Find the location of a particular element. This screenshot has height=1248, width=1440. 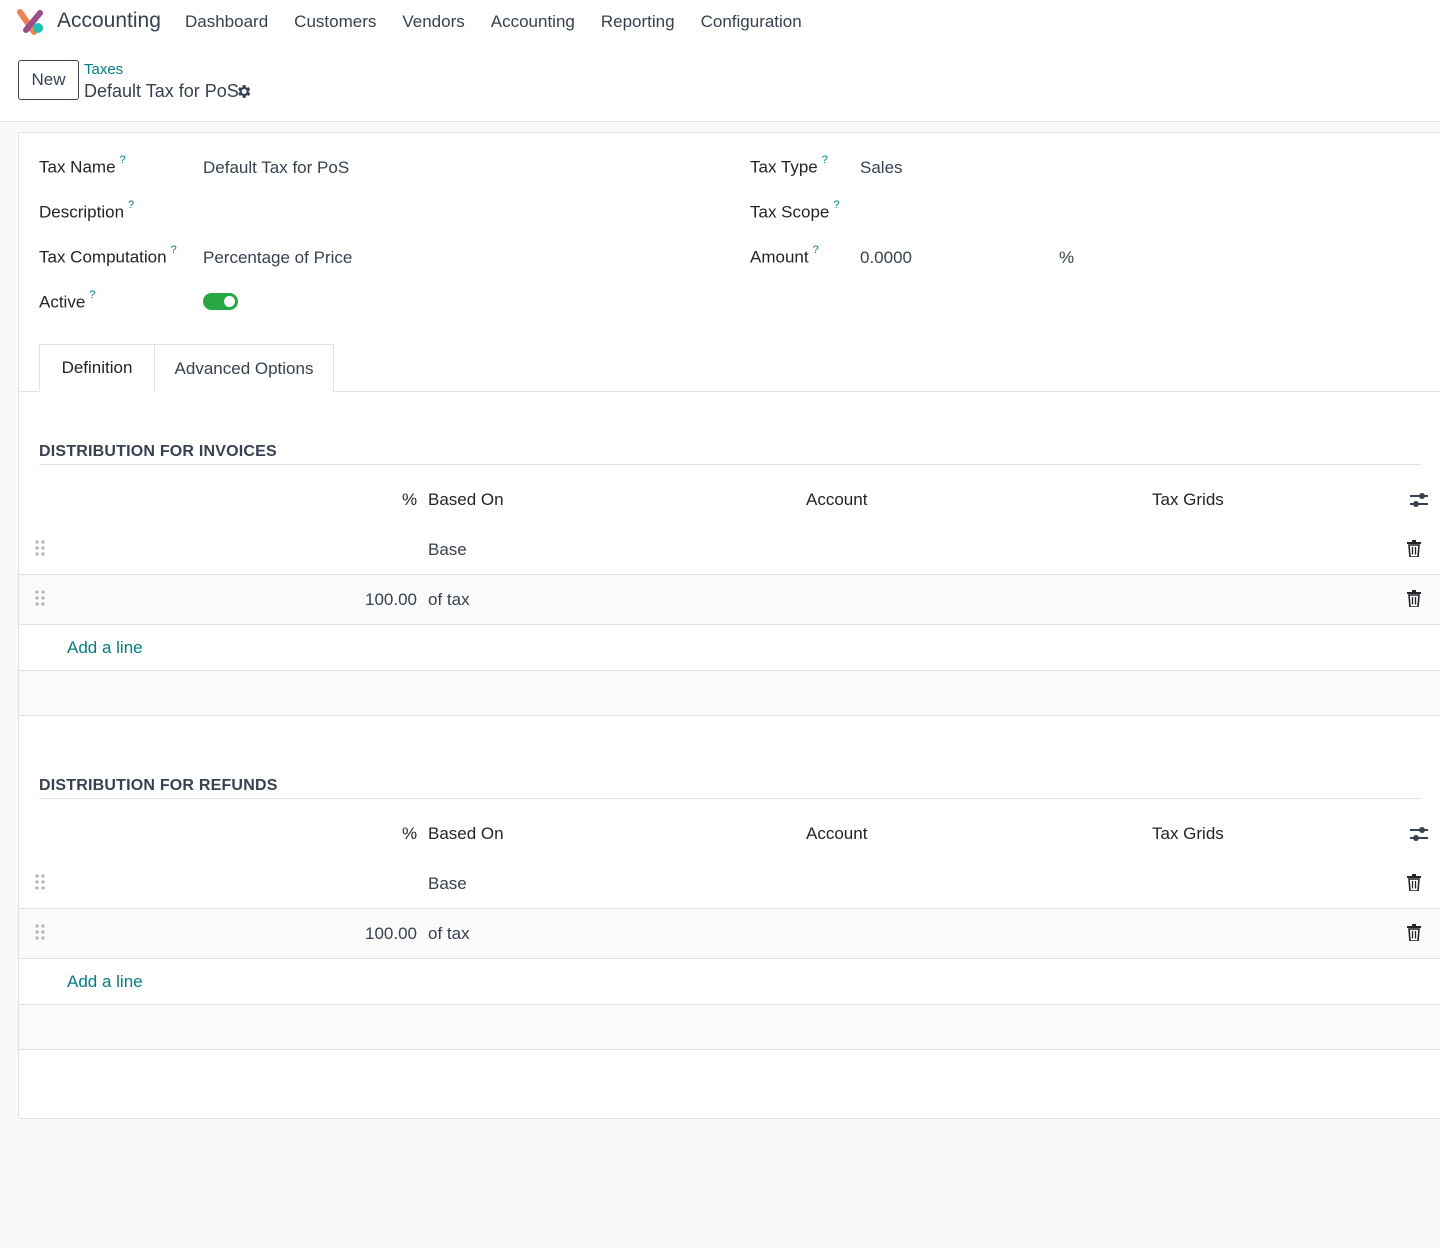

breadcrumb-taxes: Taxes is located at coordinates (103, 69).